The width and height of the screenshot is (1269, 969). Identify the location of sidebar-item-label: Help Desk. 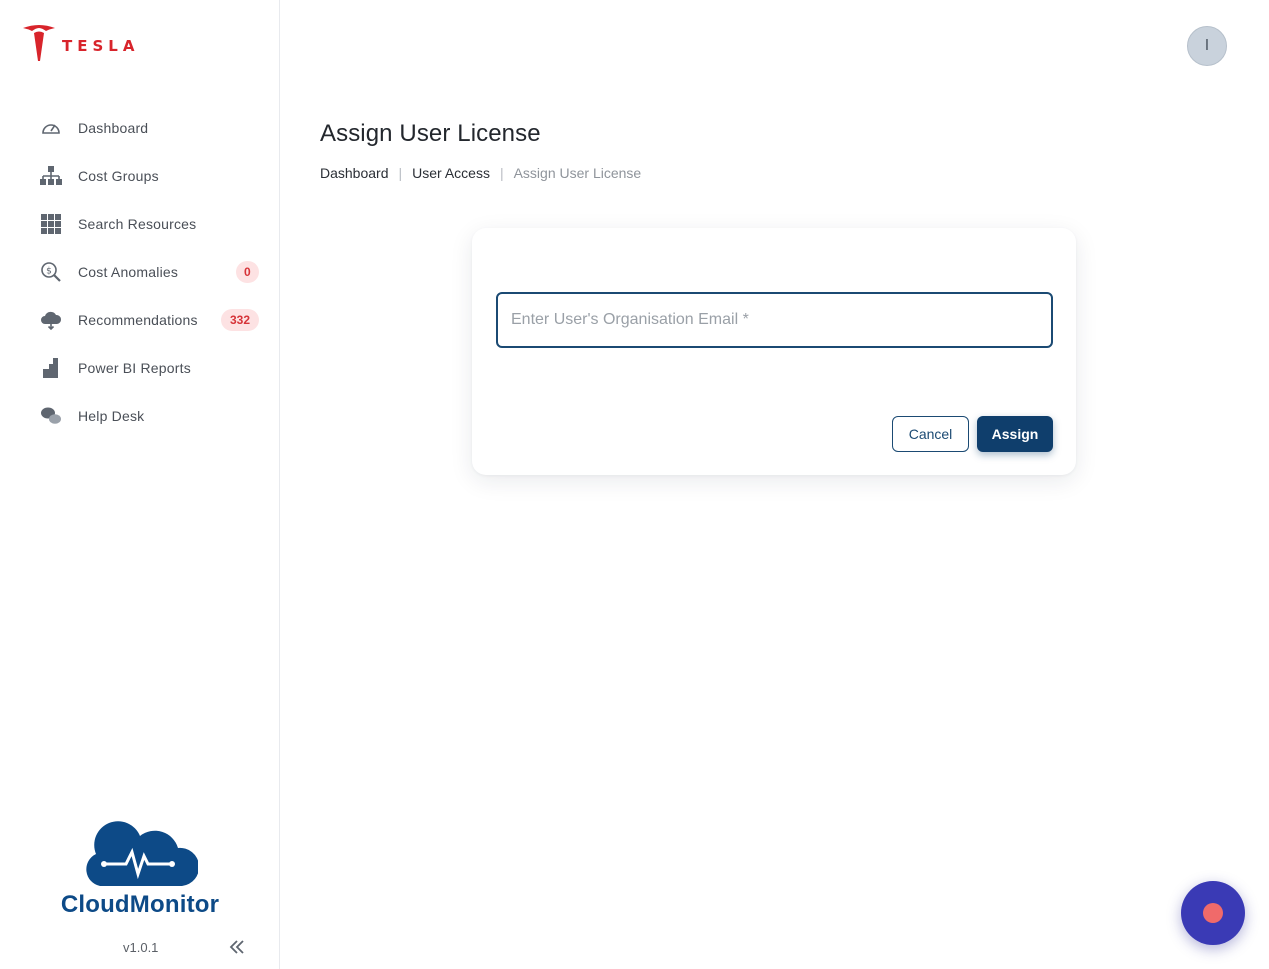
(111, 416).